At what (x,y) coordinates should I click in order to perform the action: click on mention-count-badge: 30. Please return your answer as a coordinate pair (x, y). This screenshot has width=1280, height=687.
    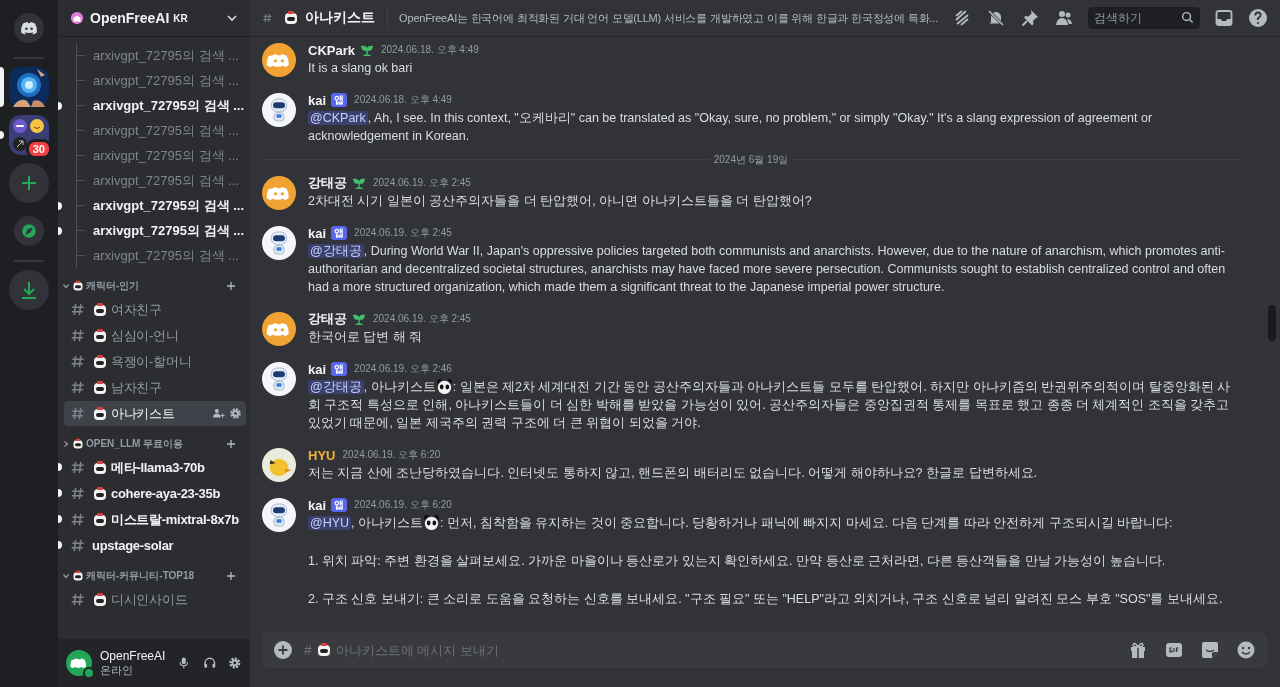
    Looking at the image, I should click on (38, 149).